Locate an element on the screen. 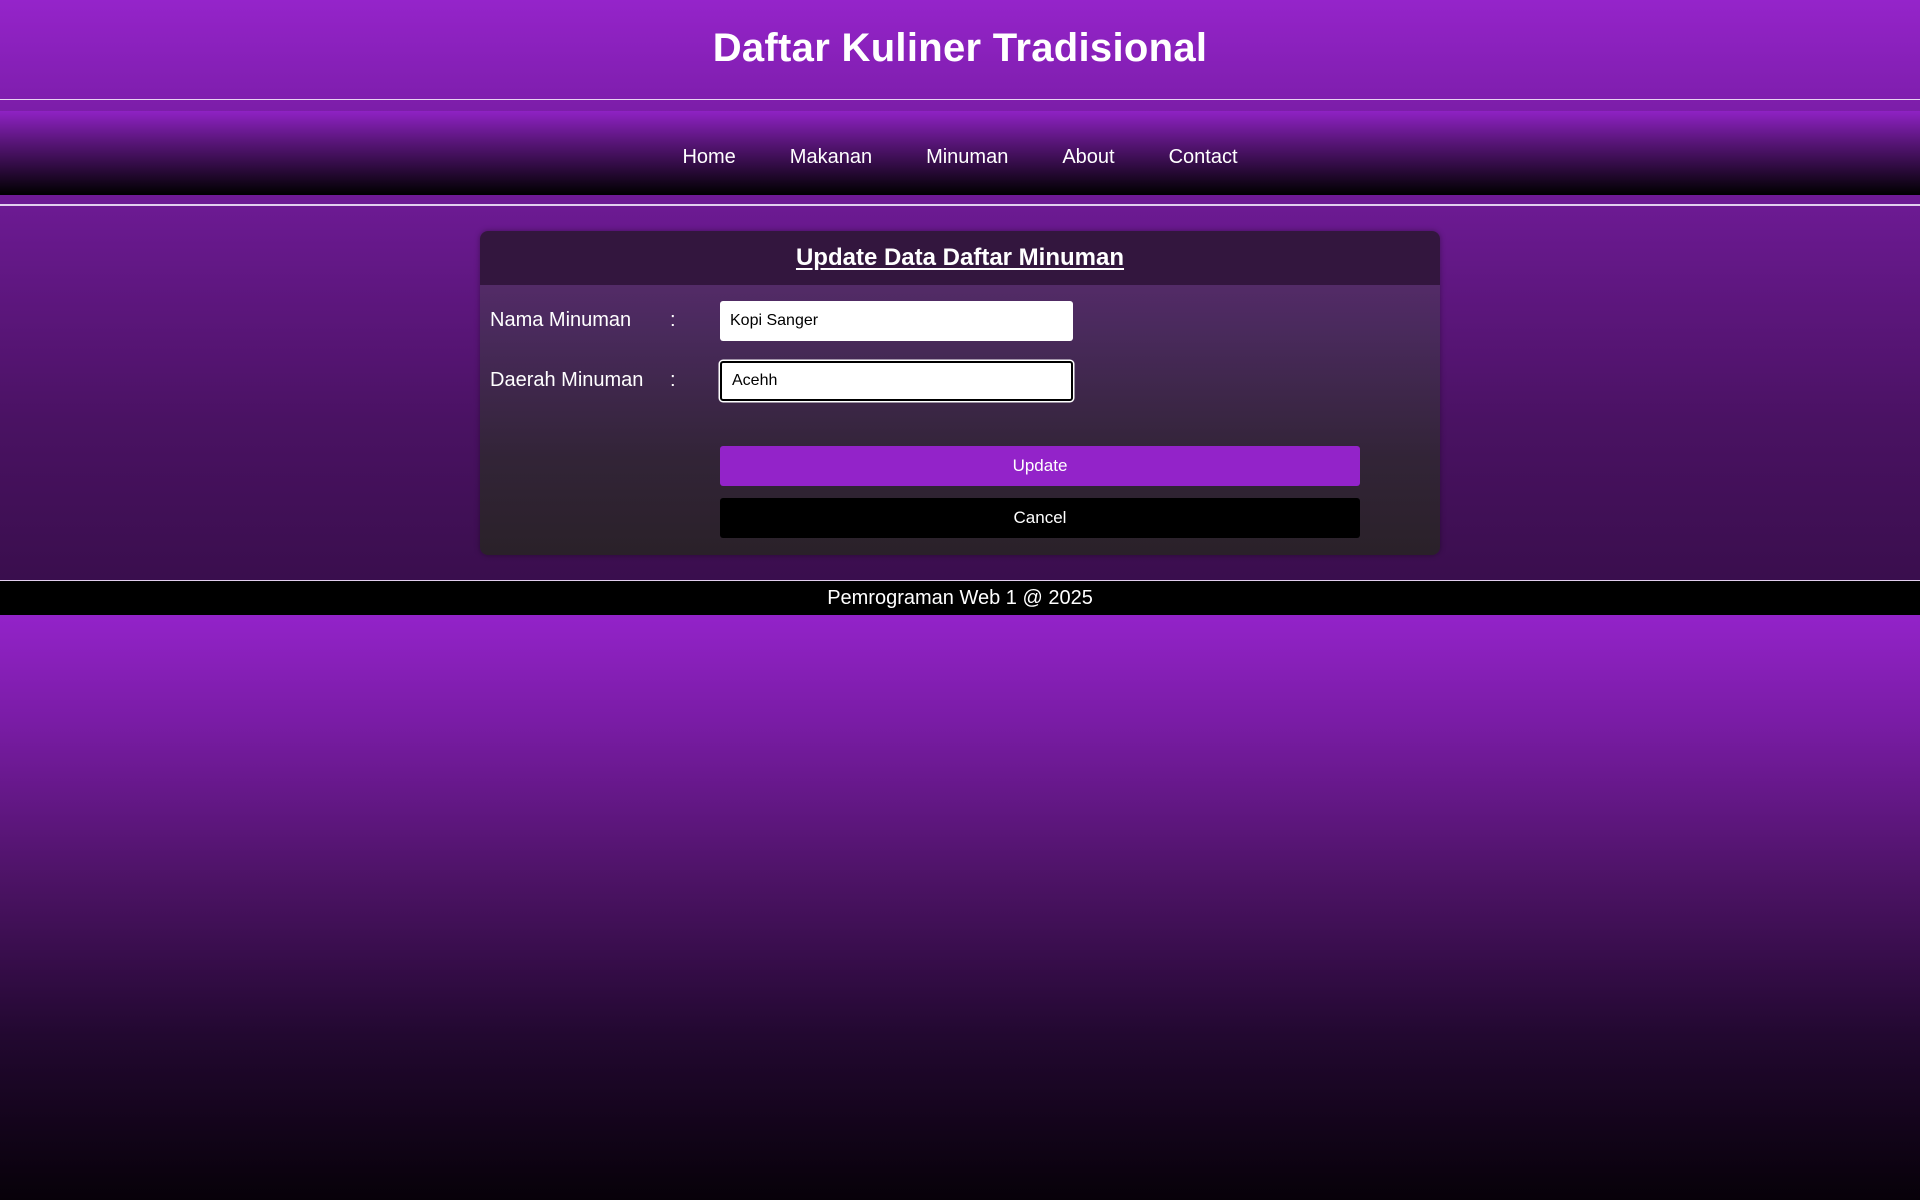 The height and width of the screenshot is (1200, 1920). site-footer: Pemrograman Web 1 @ 2025 is located at coordinates (960, 598).